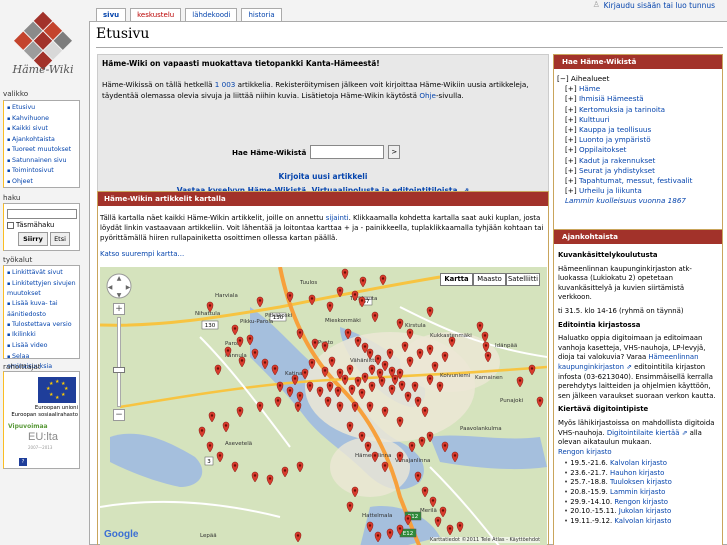  What do you see at coordinates (41, 119) in the screenshot?
I see `nav-item: Kahvihuone` at bounding box center [41, 119].